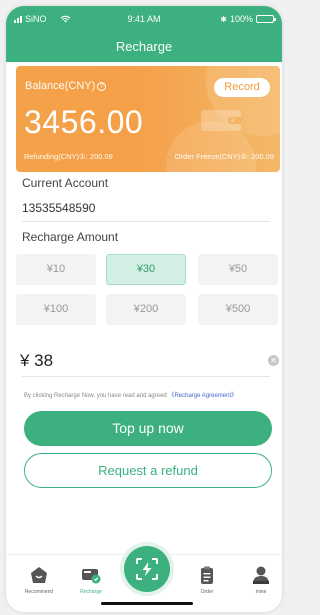  What do you see at coordinates (238, 309) in the screenshot?
I see `amount-option-500: ¥500` at bounding box center [238, 309].